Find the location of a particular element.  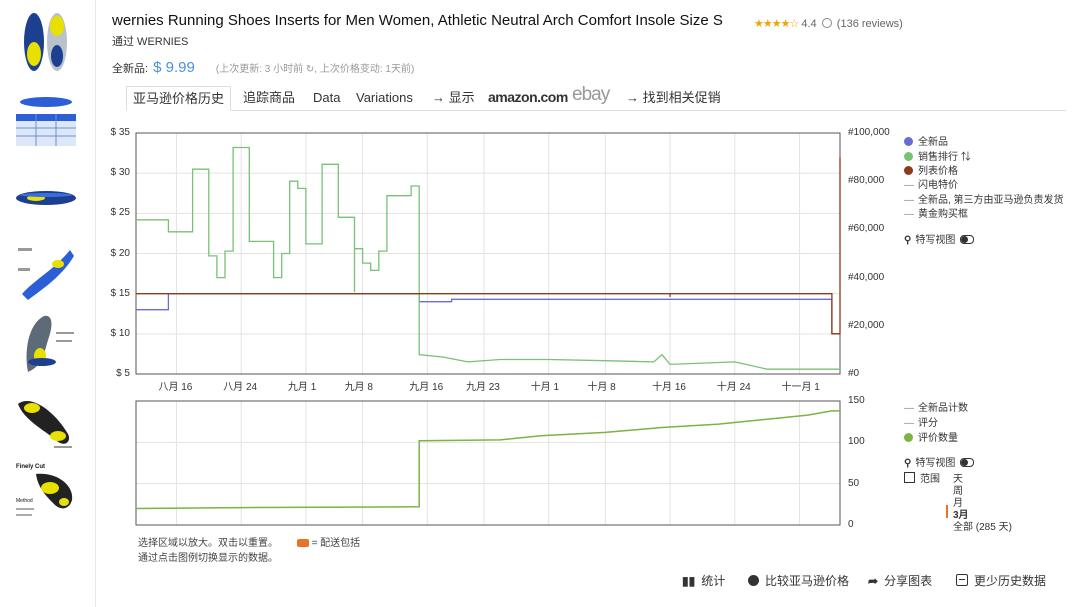

y-right-tick: #20,000 is located at coordinates (866, 325).